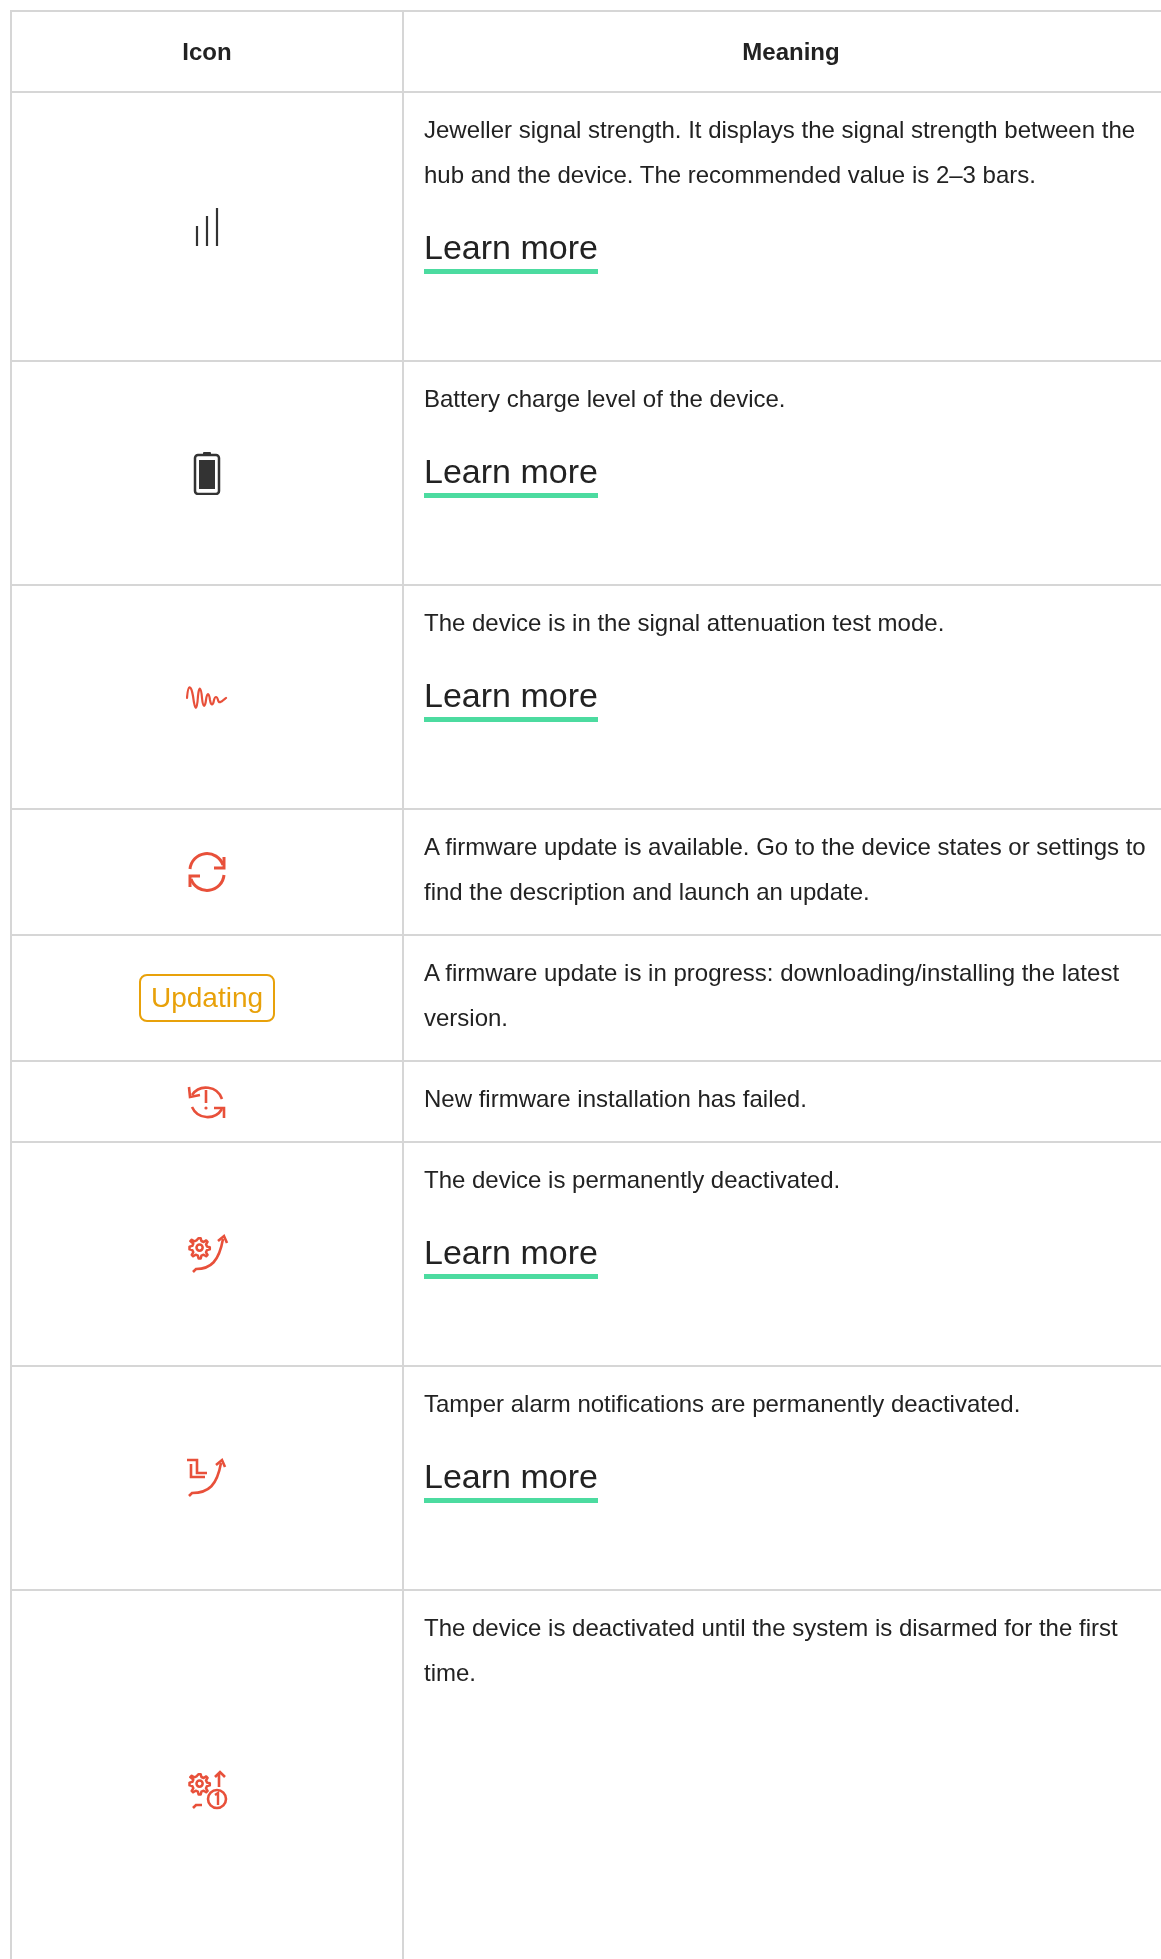  Describe the element at coordinates (785, 869) in the screenshot. I see `meaning-text: A firmware update is available. Go to the device states or settings to find the description and launch an update.` at that location.